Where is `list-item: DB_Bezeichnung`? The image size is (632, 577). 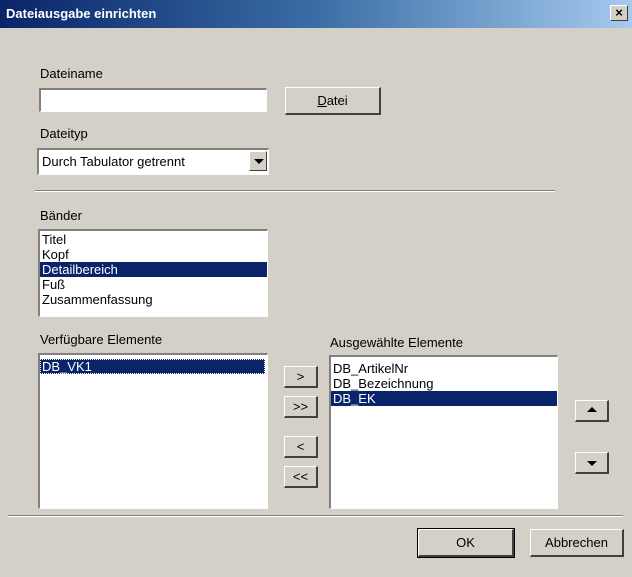
list-item: DB_Bezeichnung is located at coordinates (444, 383).